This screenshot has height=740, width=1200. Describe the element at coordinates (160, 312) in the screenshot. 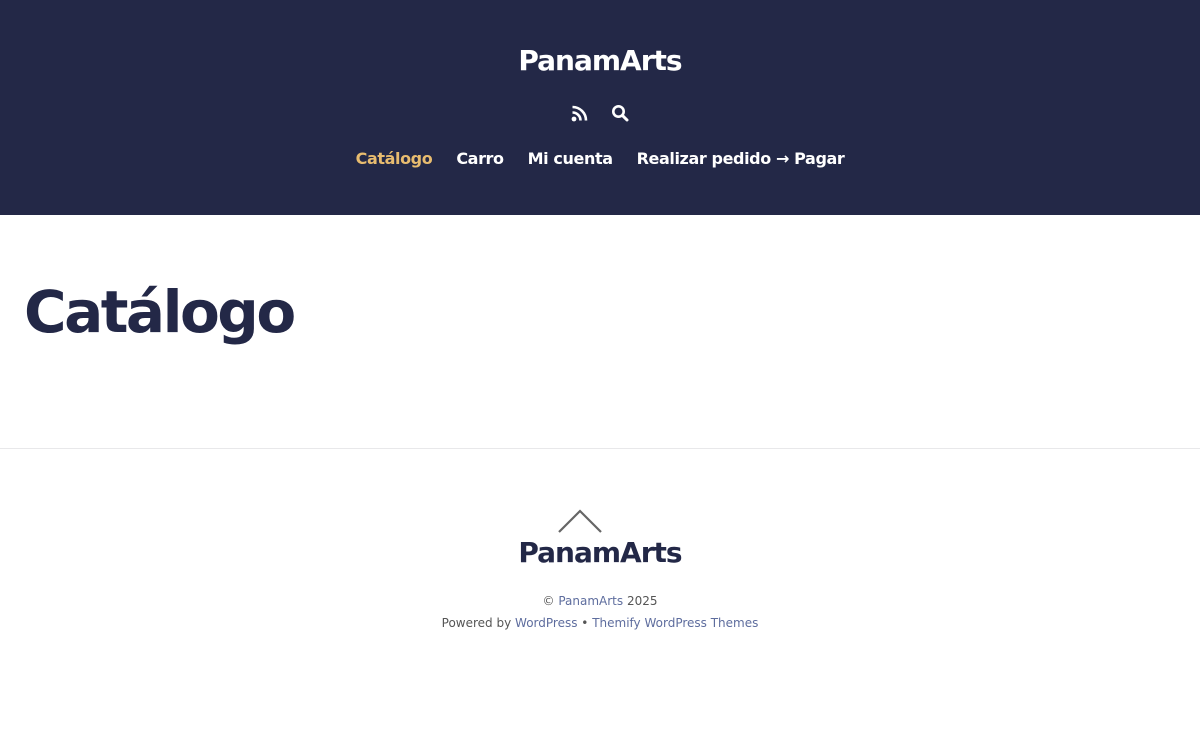

I see `page-title: Catálogo` at that location.